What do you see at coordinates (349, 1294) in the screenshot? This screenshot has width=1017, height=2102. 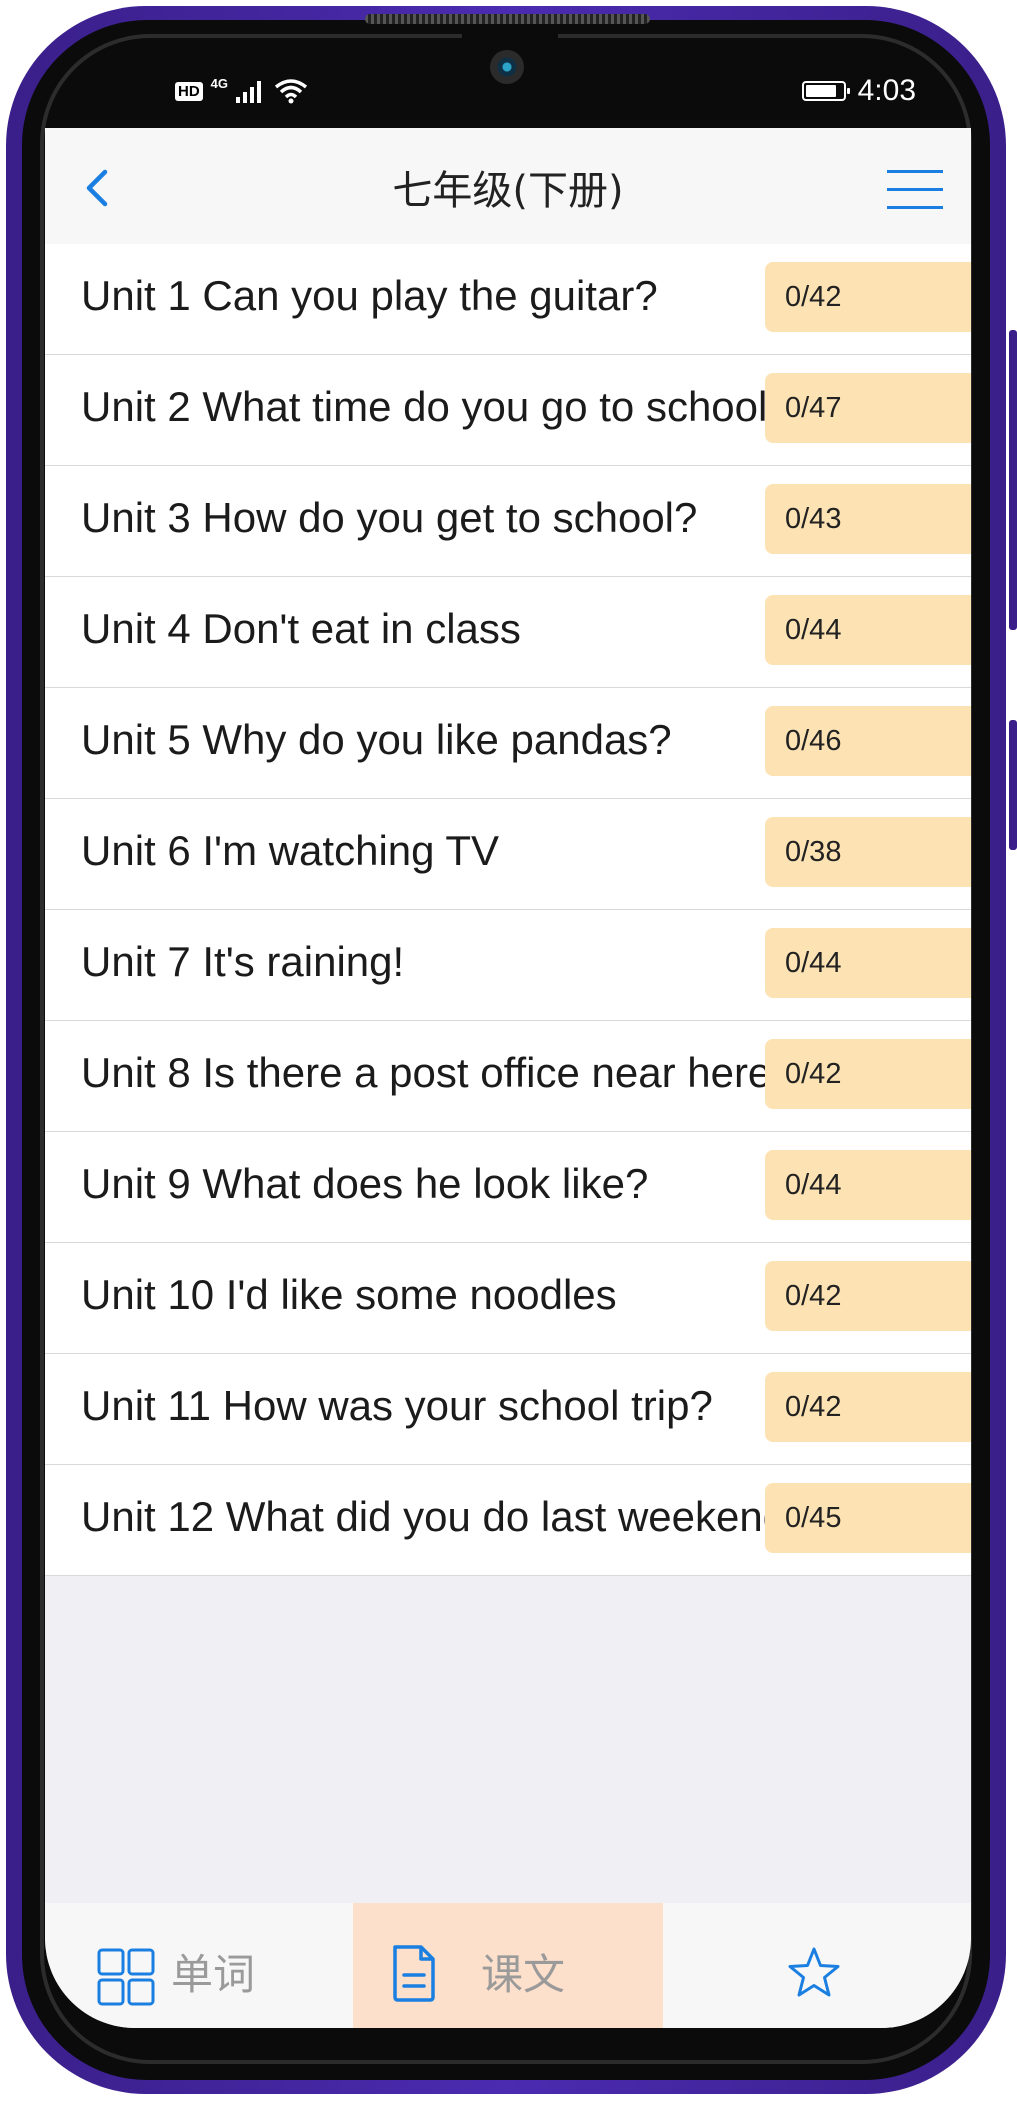 I see `unit-title: Unit 10 I'd like some noodles` at bounding box center [349, 1294].